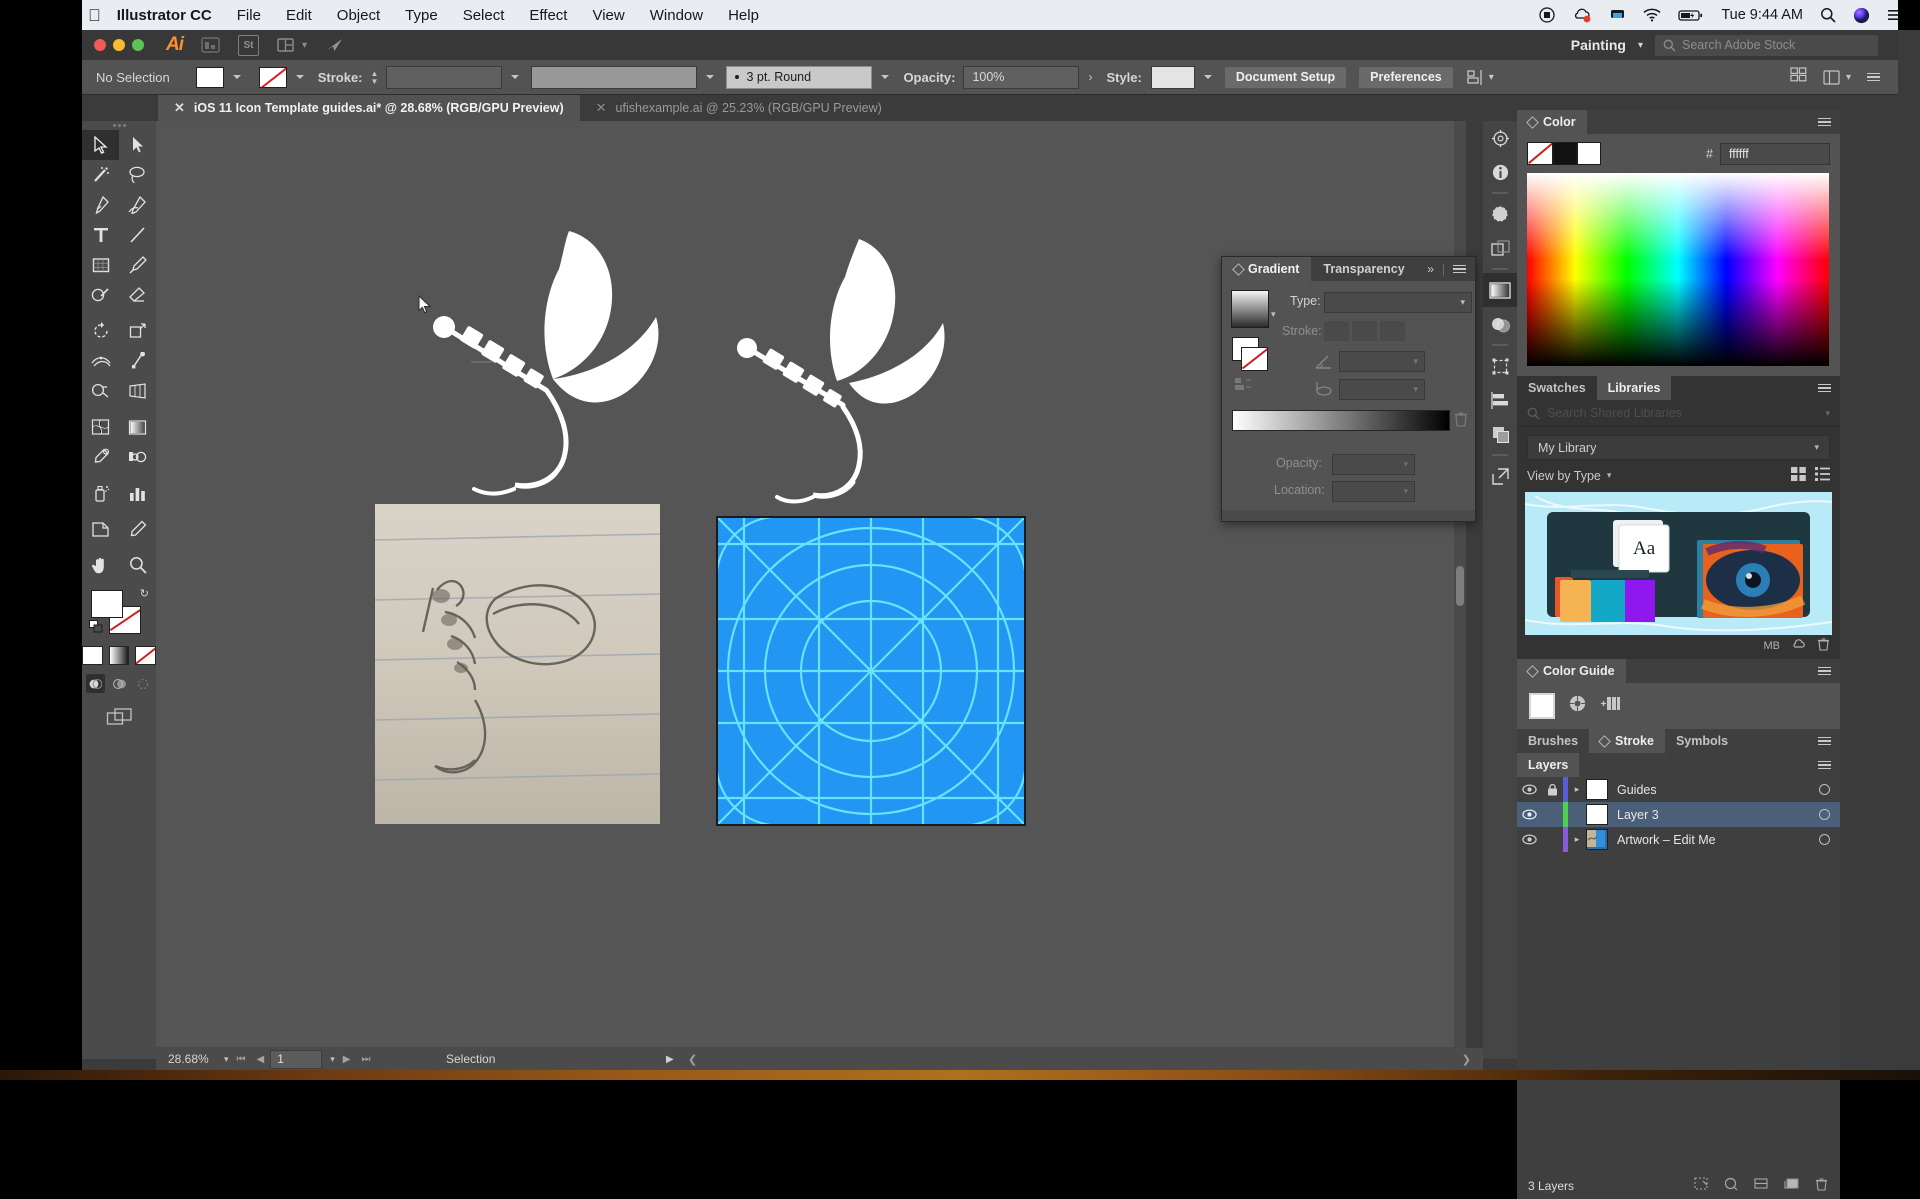 The height and width of the screenshot is (1199, 1920). What do you see at coordinates (241, 1059) in the screenshot?
I see `first-artboard-icon: ⏮` at bounding box center [241, 1059].